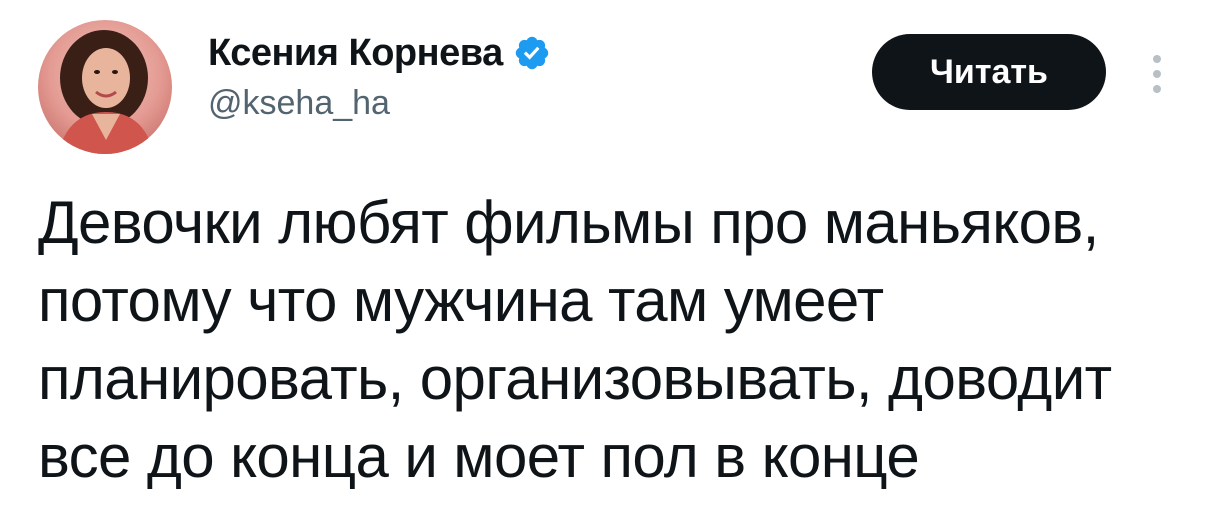 This screenshot has width=1224, height=530. Describe the element at coordinates (568, 222) in the screenshot. I see `tweet-text-line: Девочки любят фильмы про маньяков,` at that location.